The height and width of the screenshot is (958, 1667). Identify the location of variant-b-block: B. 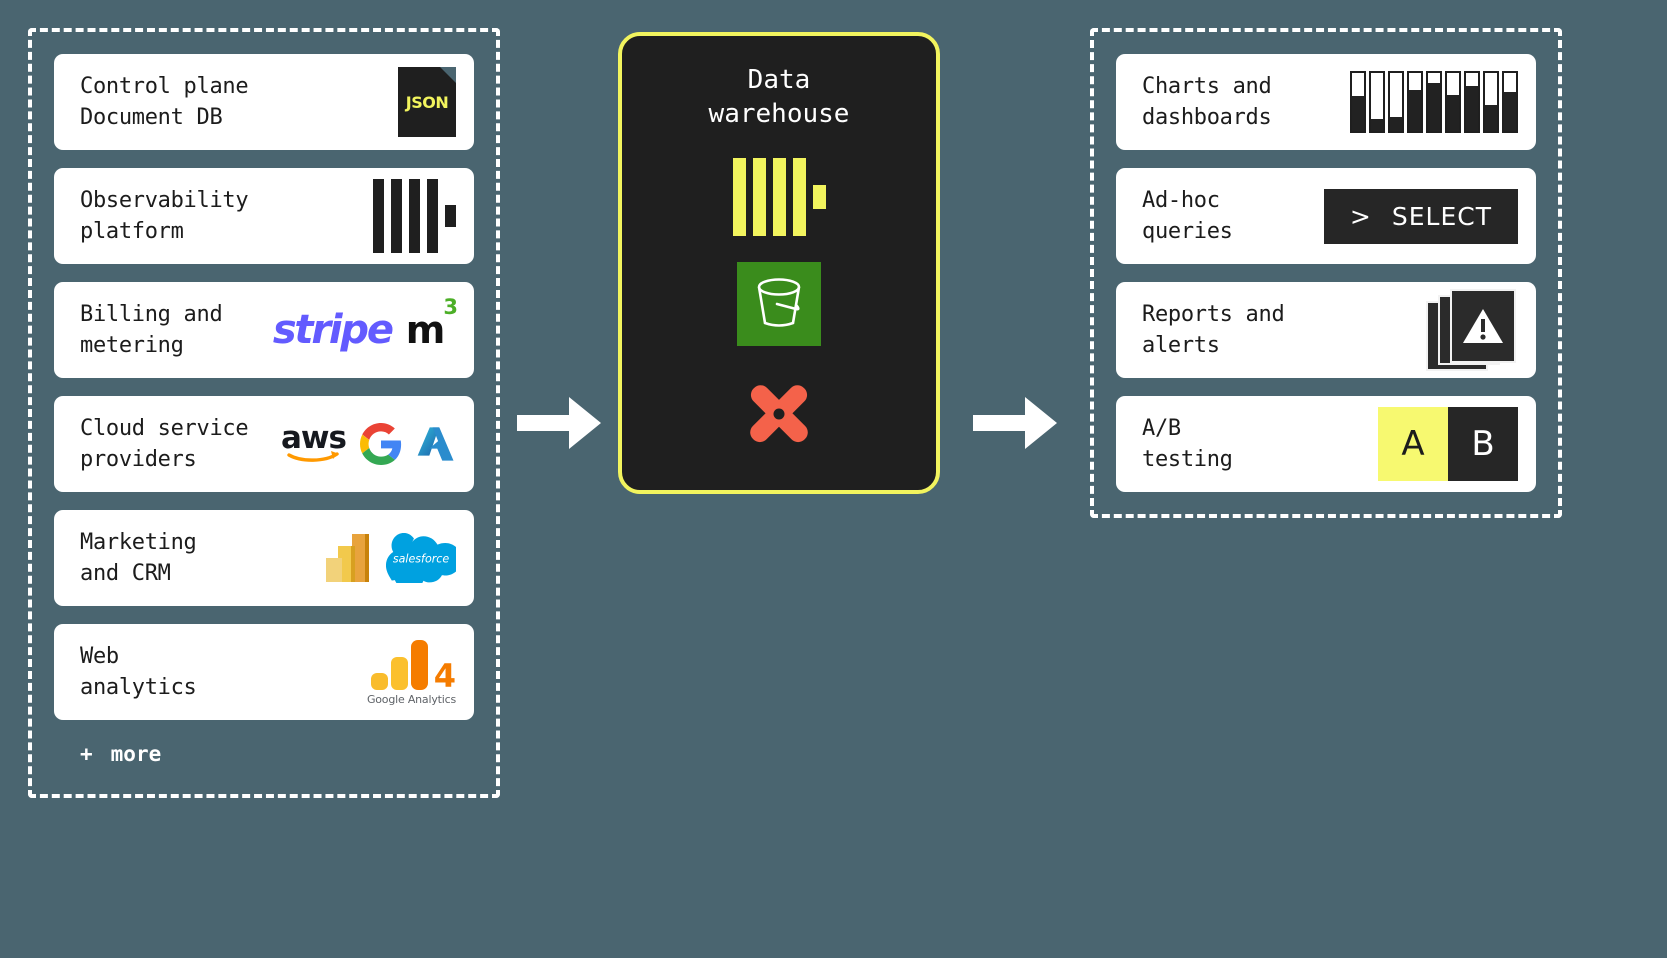
(1483, 444).